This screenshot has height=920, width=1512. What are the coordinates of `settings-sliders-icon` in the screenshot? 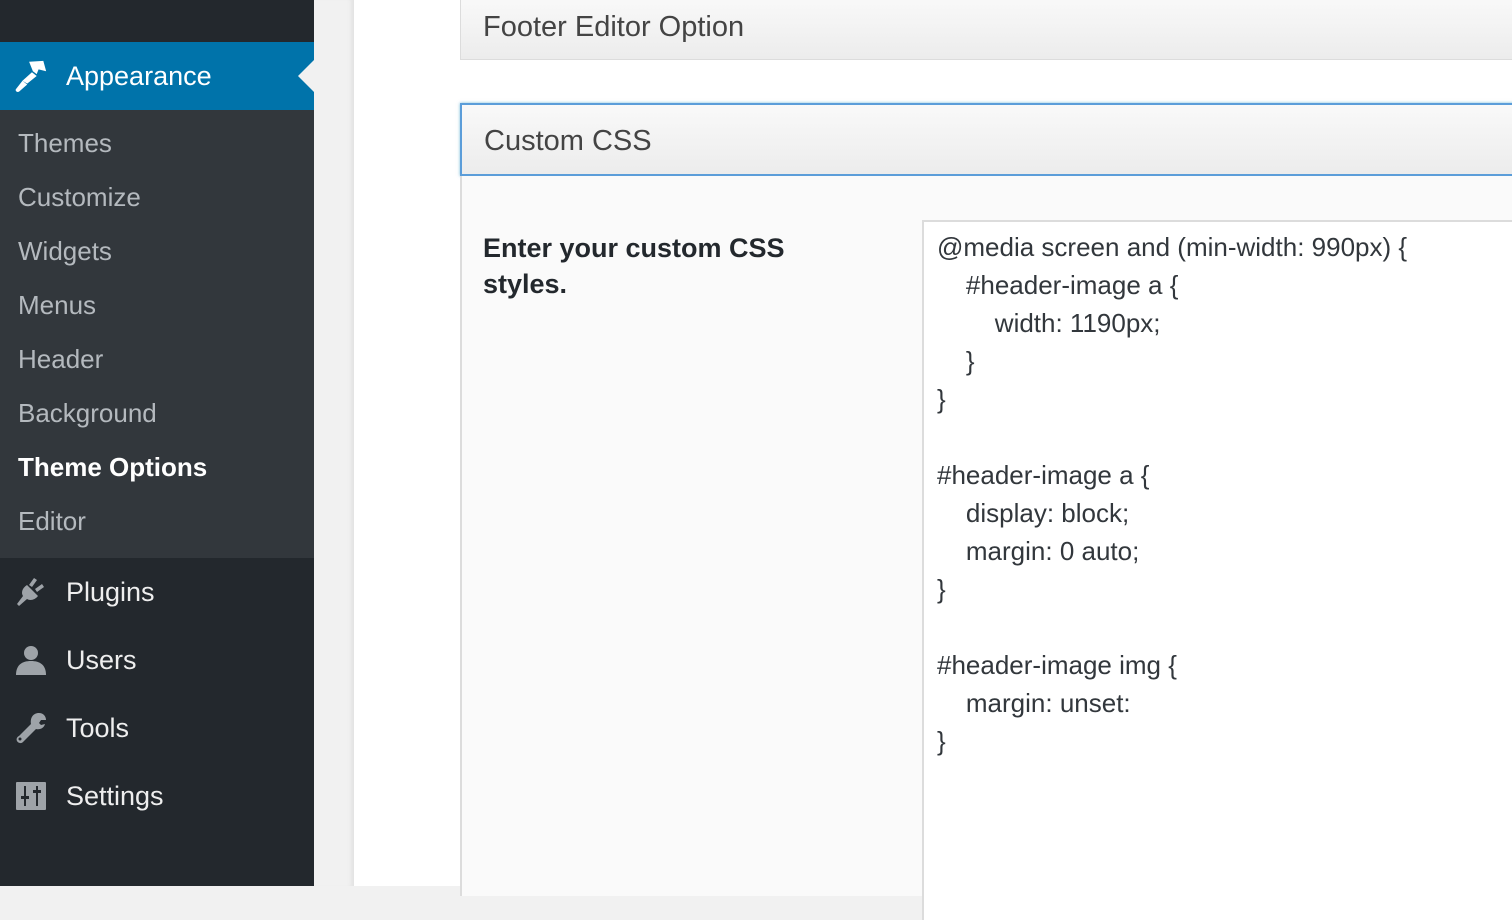 It's located at (31, 796).